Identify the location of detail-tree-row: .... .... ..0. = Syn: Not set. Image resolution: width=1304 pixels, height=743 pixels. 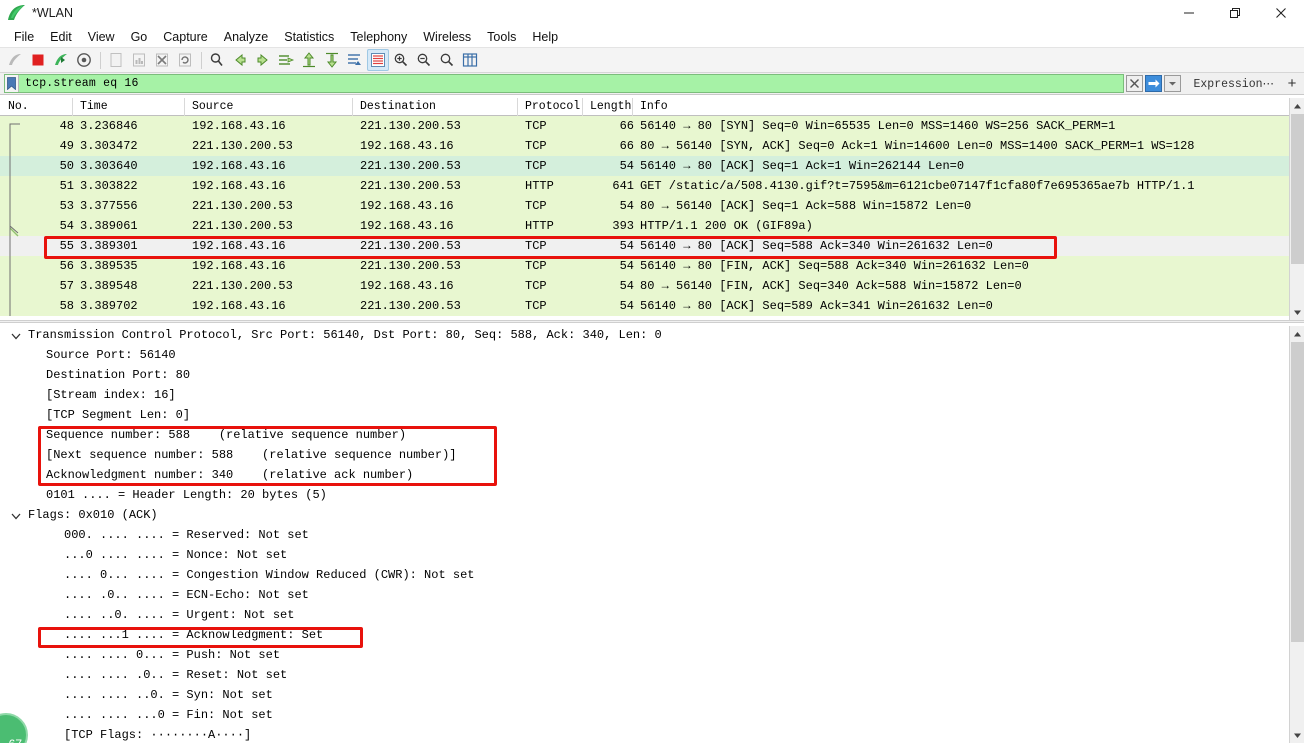
(644, 696).